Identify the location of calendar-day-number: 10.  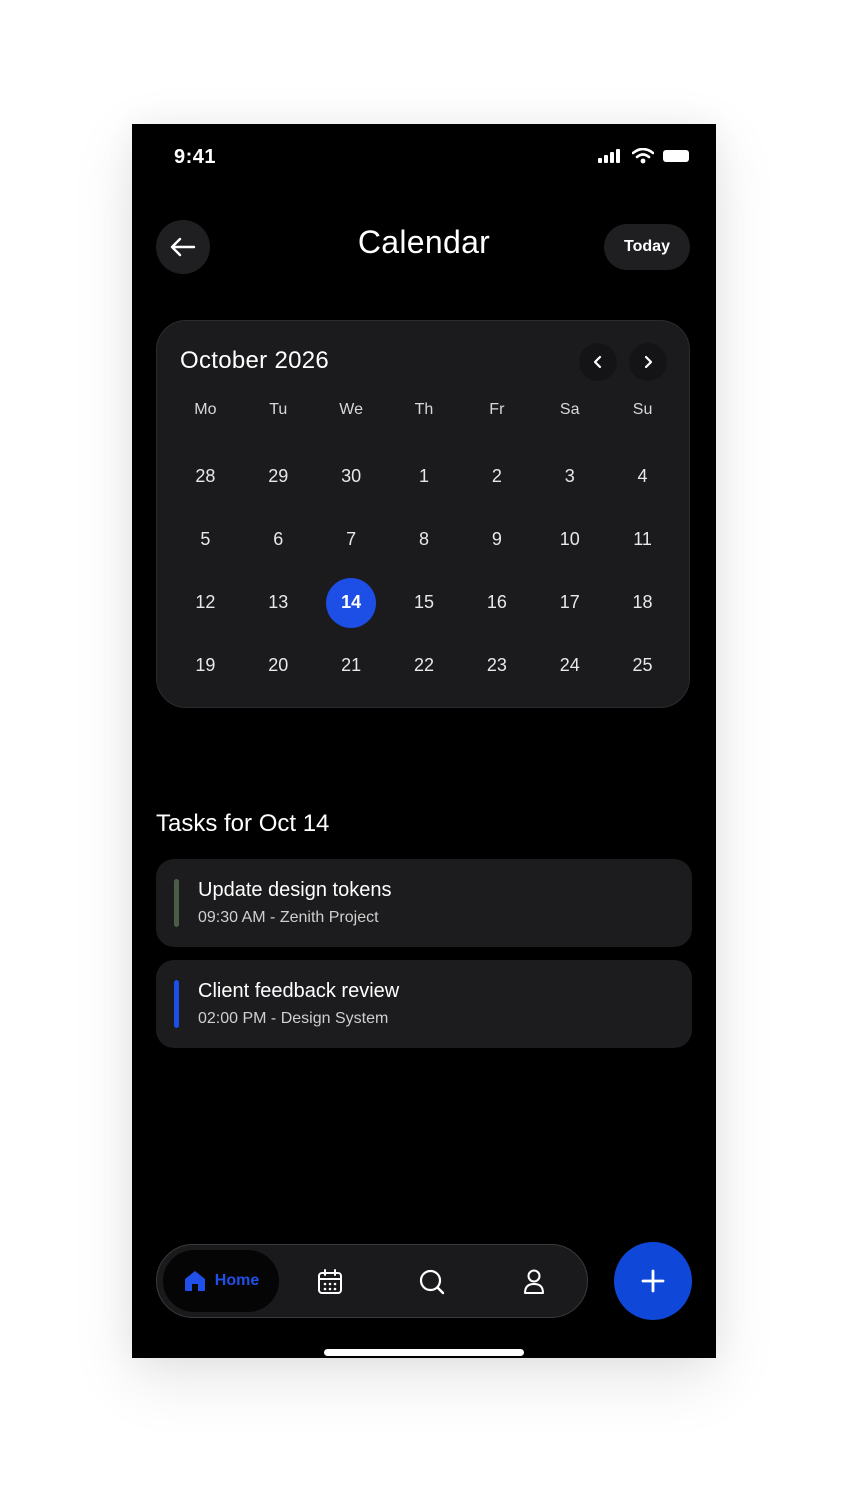
(569, 539).